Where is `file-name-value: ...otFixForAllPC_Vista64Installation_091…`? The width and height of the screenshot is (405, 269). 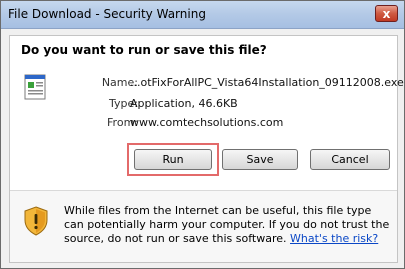 file-name-value: ...otFixForAllPC_Vista64Installation_091… is located at coordinates (267, 82).